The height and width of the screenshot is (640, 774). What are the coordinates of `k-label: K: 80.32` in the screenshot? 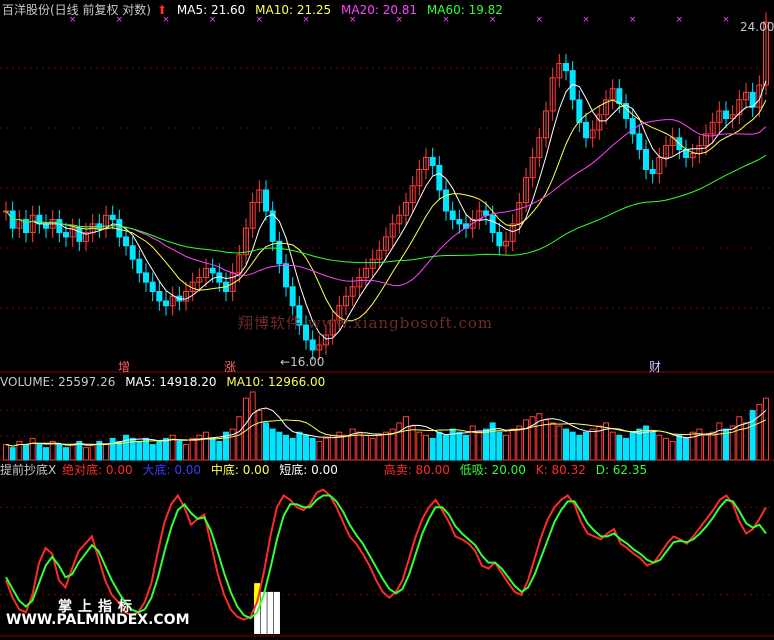 It's located at (560, 470).